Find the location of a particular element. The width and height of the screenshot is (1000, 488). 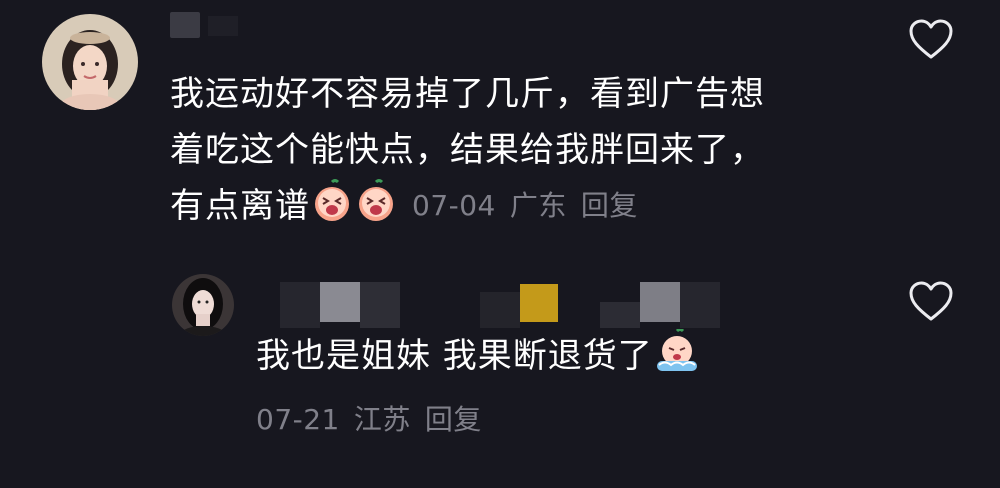

comment-location: 广东 is located at coordinates (538, 205).